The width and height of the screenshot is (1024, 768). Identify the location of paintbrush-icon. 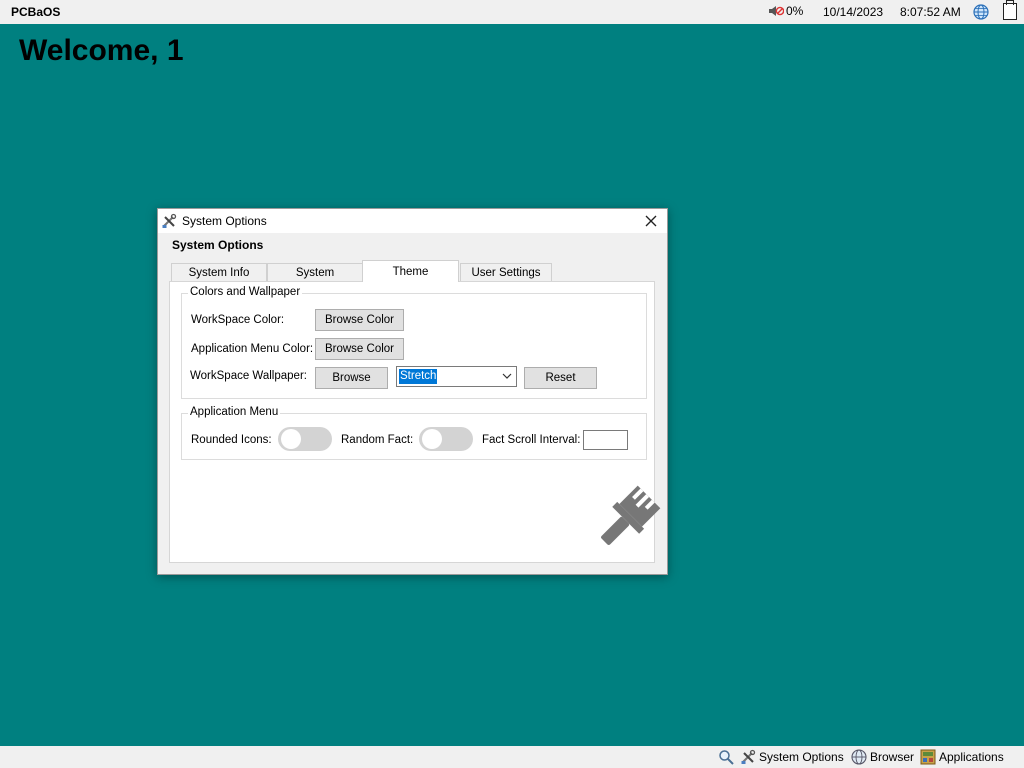
(631, 515).